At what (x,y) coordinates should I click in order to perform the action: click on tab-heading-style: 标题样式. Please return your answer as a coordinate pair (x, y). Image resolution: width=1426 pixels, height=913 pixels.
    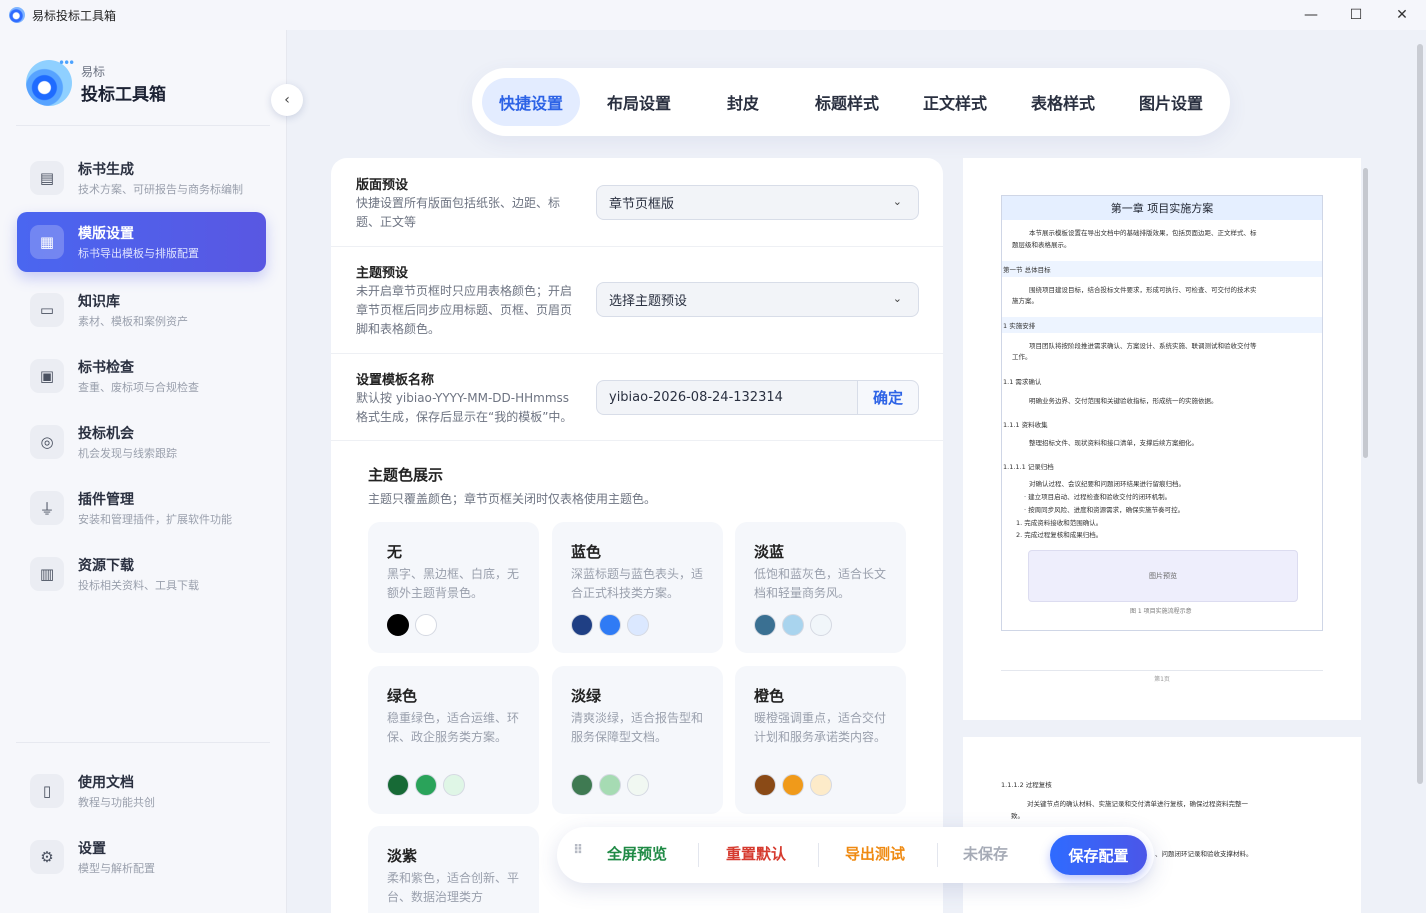
    Looking at the image, I should click on (847, 102).